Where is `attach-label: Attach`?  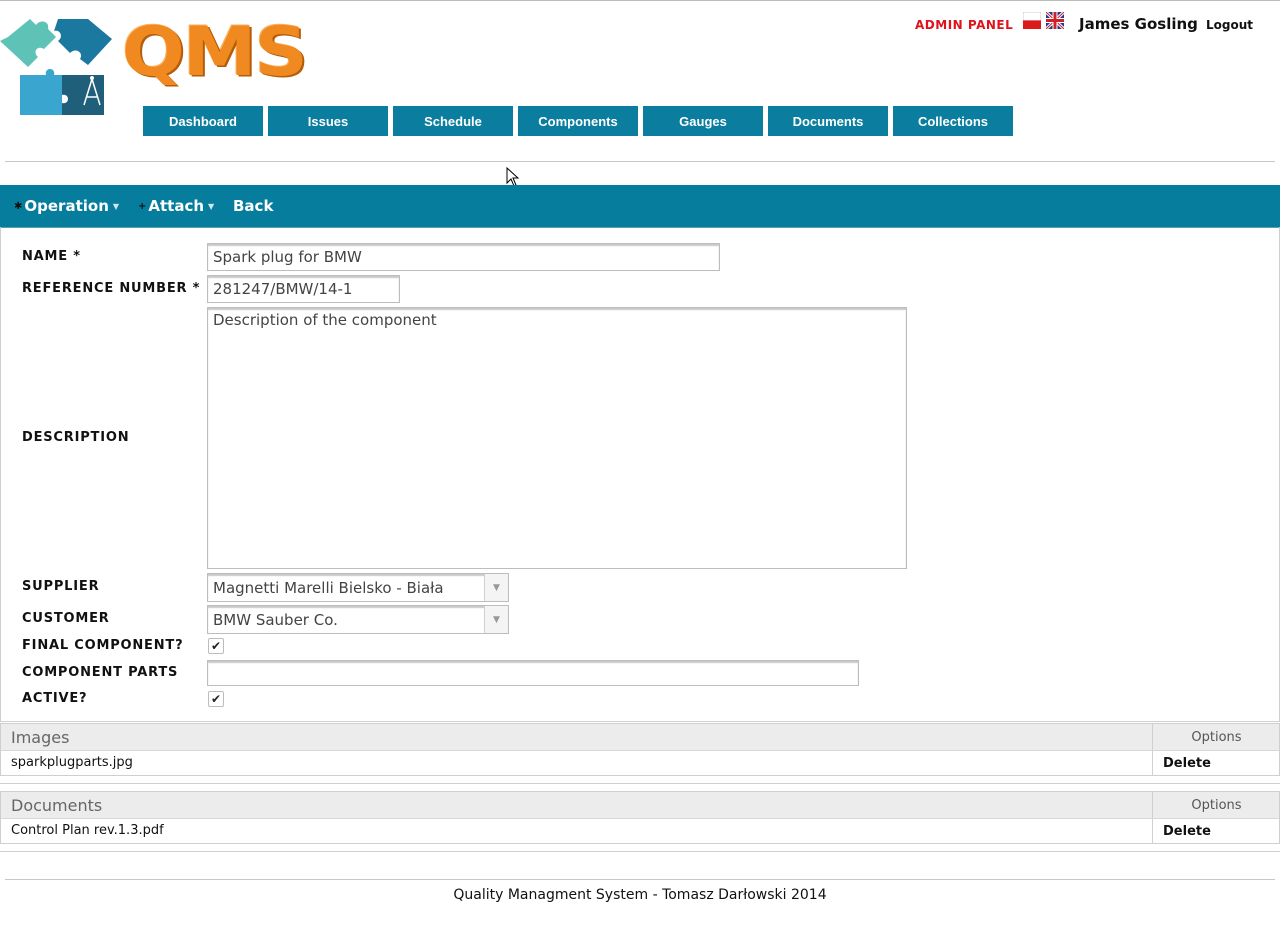
attach-label: Attach is located at coordinates (176, 206).